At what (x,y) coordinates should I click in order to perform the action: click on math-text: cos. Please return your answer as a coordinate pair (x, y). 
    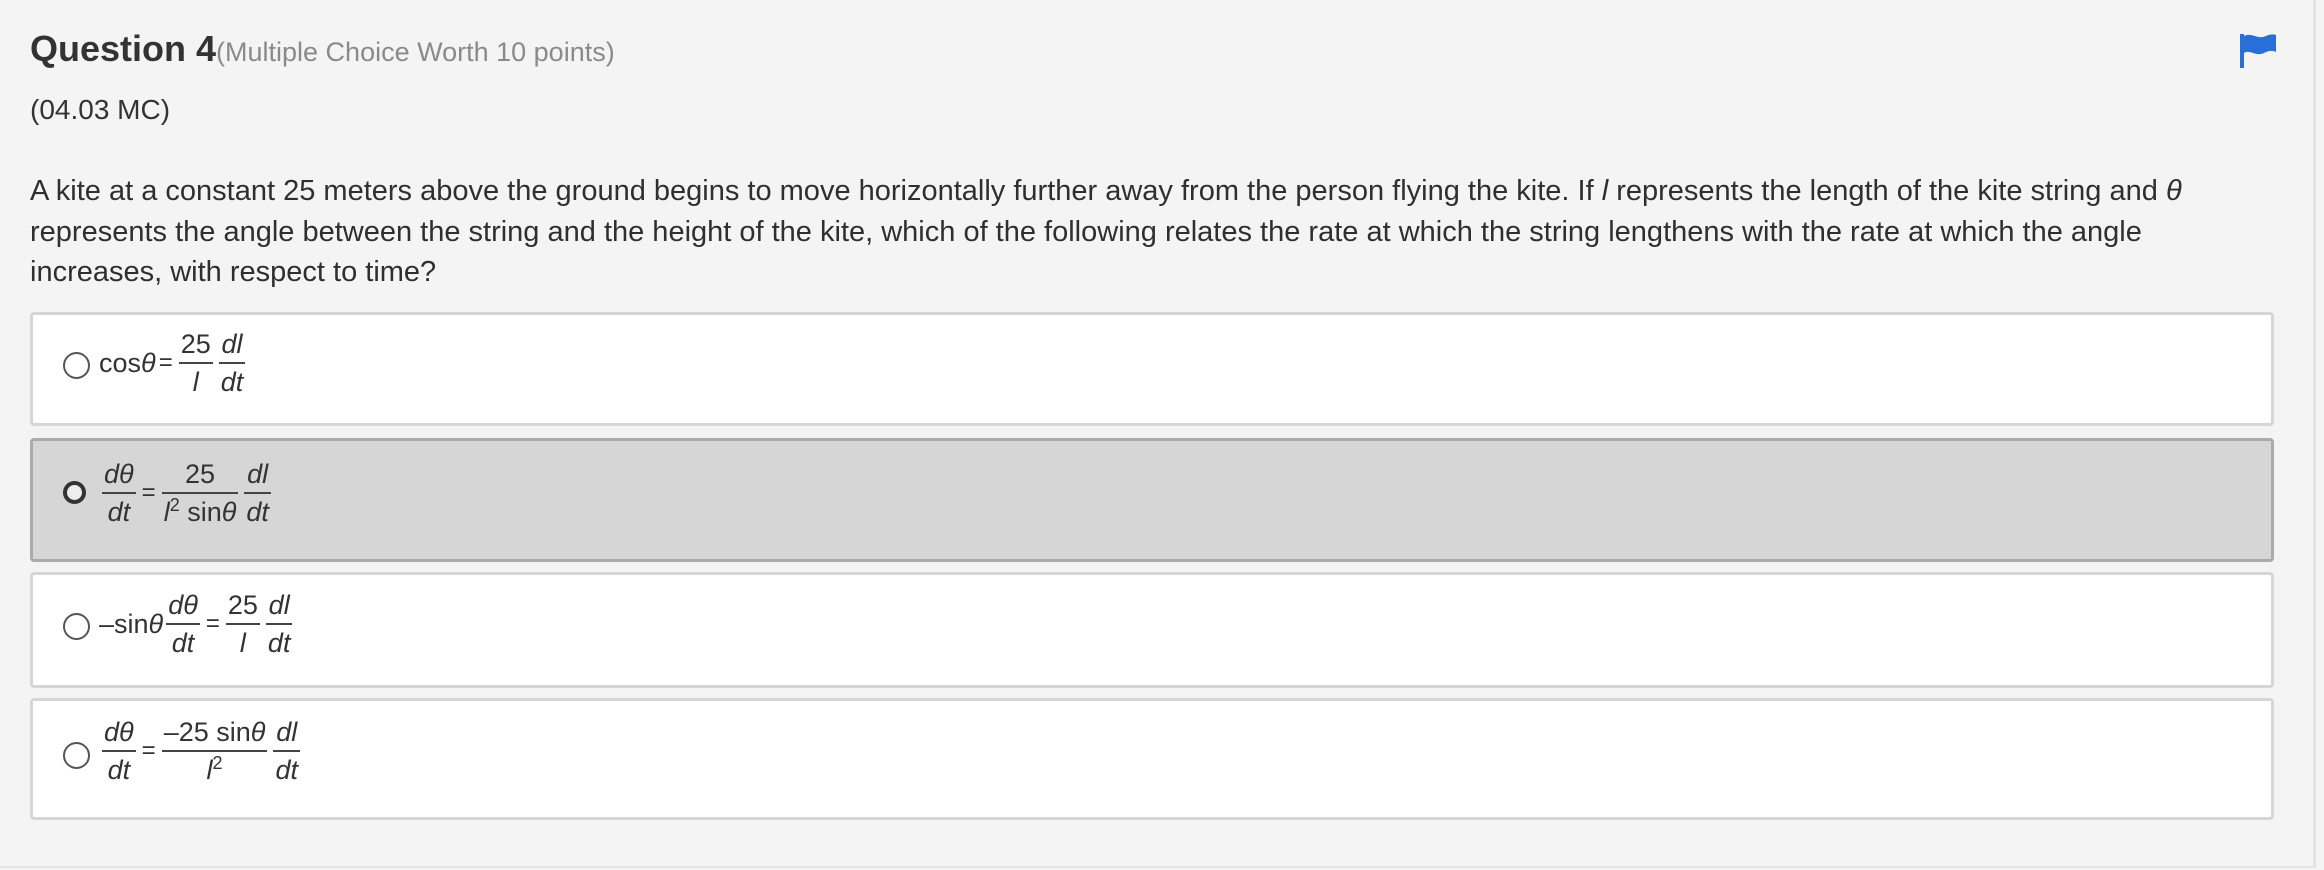
    Looking at the image, I should click on (120, 362).